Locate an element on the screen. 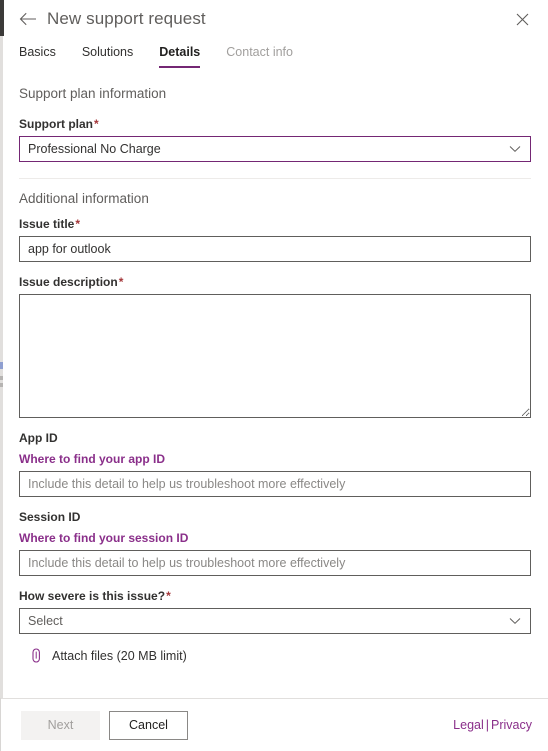  next-button: Next is located at coordinates (60, 725).